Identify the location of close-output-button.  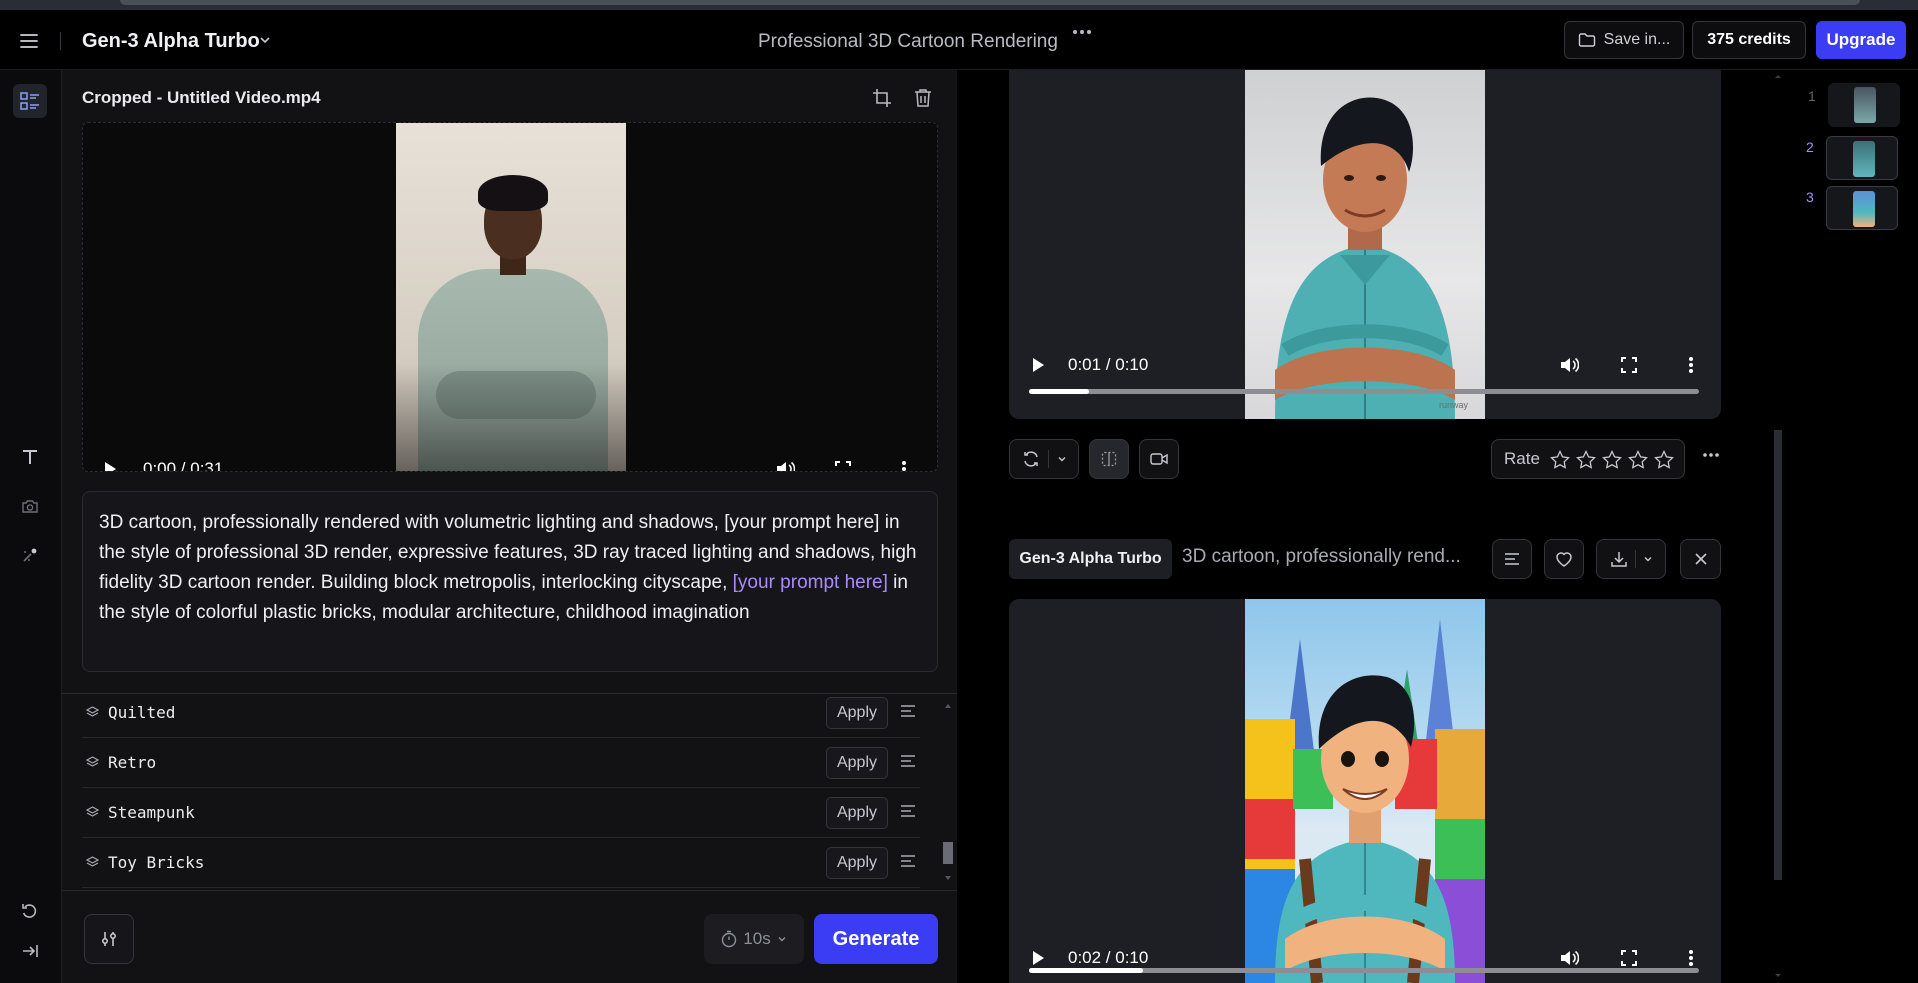
(1700, 559).